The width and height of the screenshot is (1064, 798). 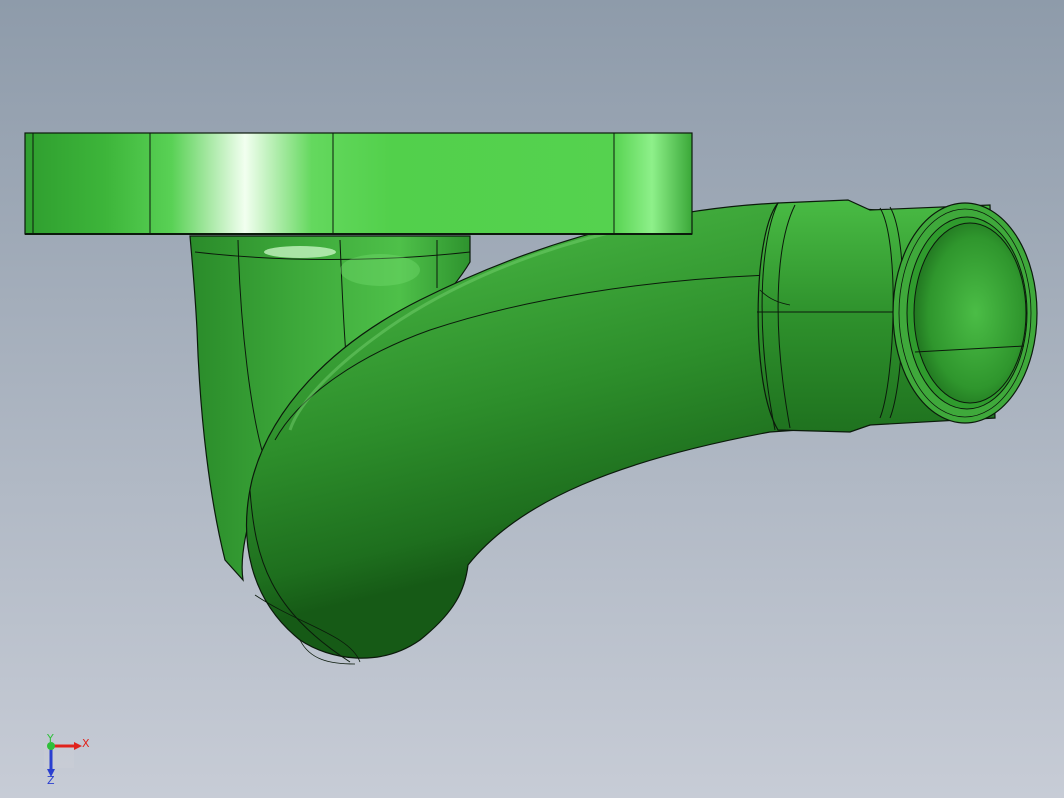 I want to click on x-axis-label: X, so click(x=86, y=743).